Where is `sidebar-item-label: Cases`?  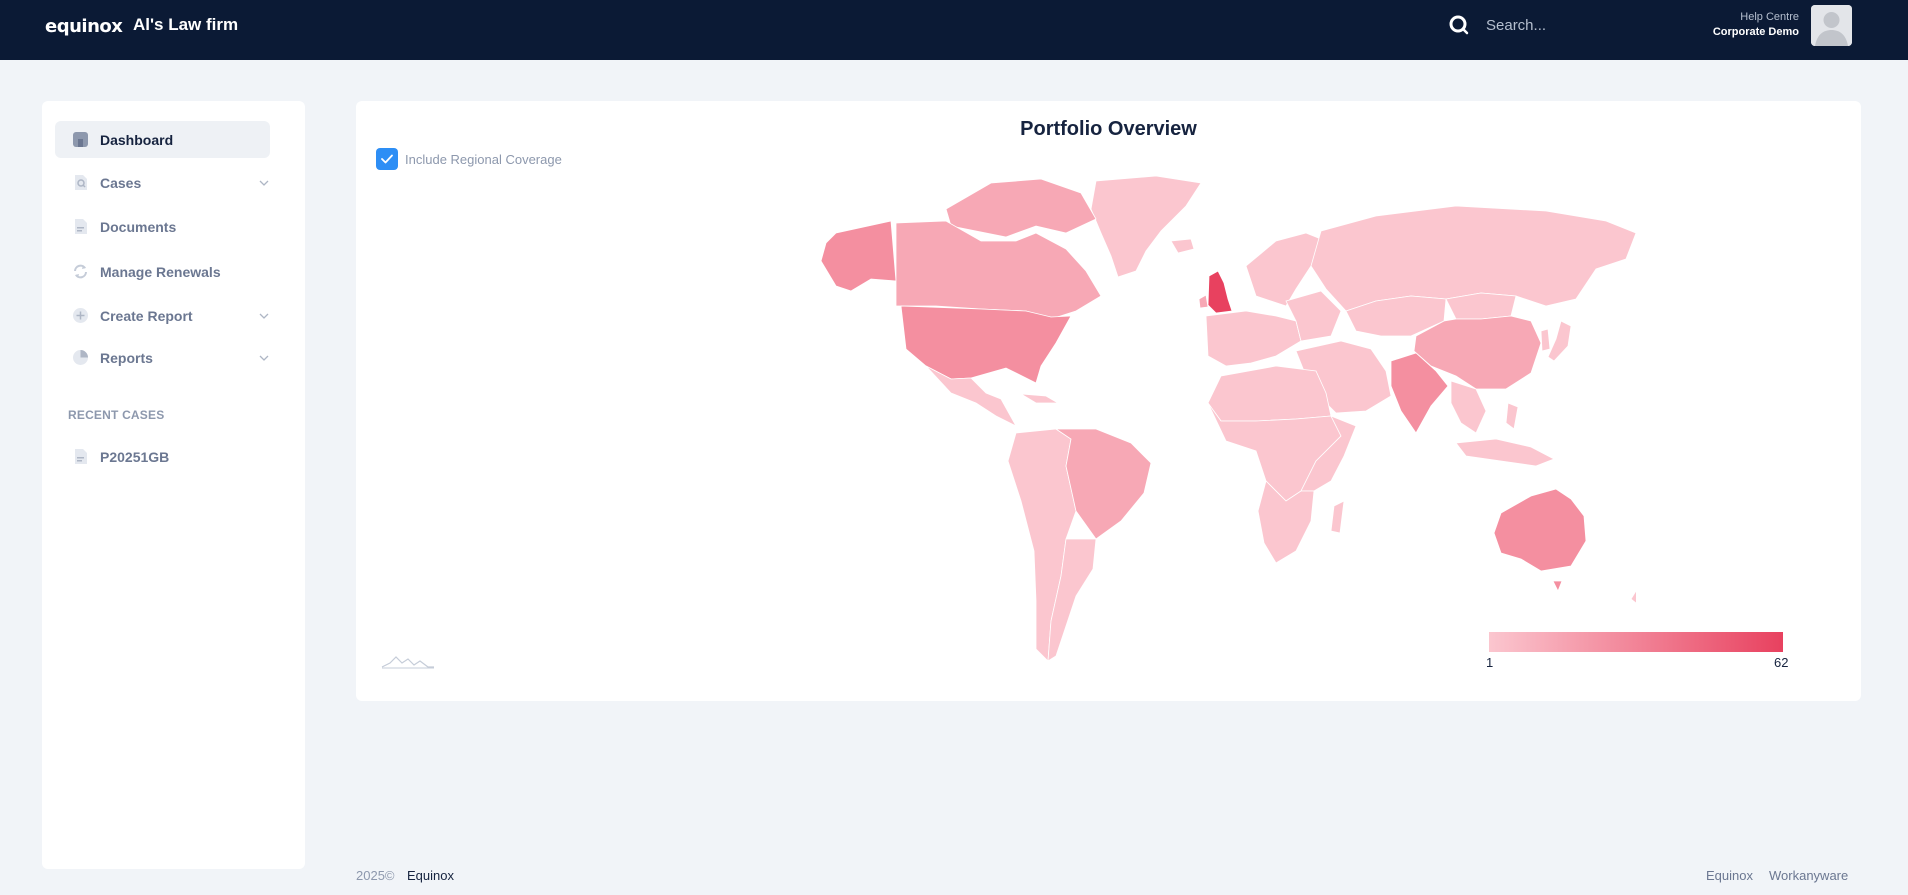
sidebar-item-label: Cases is located at coordinates (121, 182).